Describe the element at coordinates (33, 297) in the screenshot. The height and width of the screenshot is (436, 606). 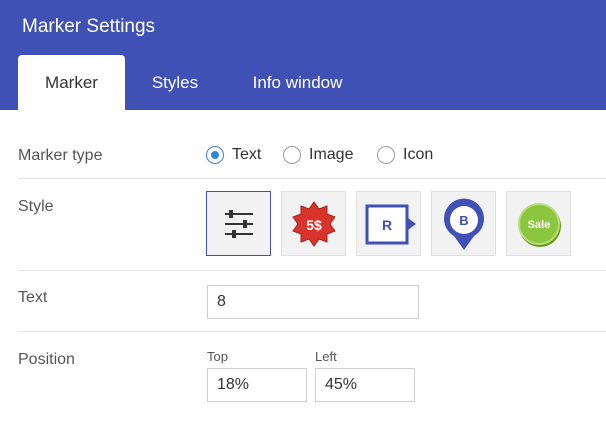
I see `text-label: Text` at that location.